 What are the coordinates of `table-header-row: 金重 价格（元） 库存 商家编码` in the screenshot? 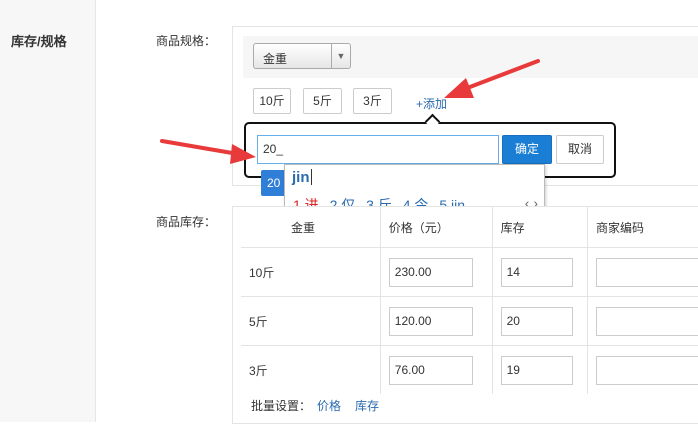 It's located at (469, 227).